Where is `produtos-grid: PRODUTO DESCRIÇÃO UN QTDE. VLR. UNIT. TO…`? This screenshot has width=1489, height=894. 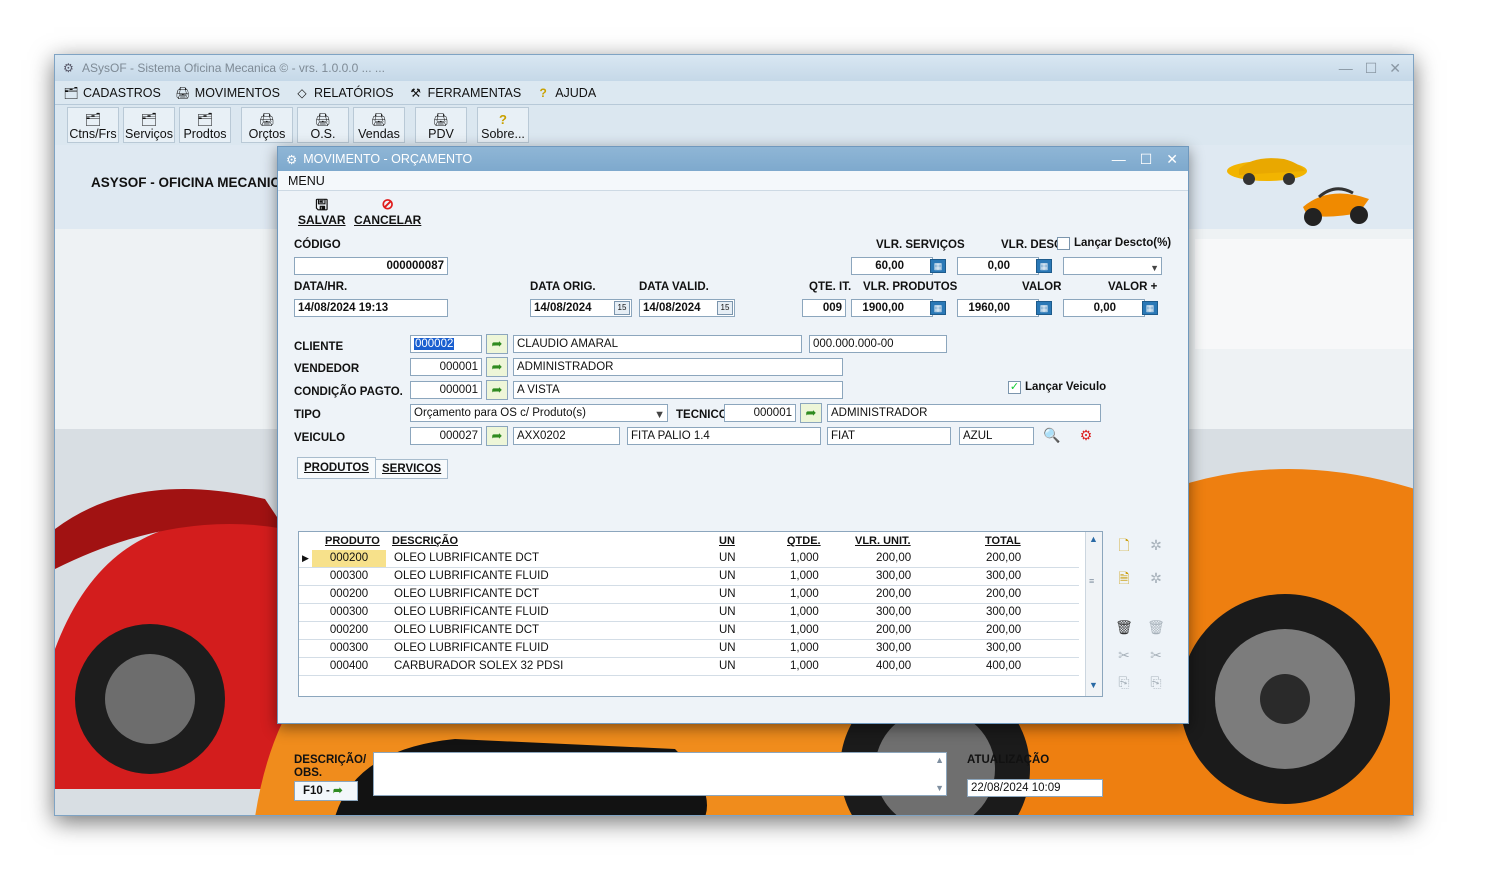
produtos-grid: PRODUTO DESCRIÇÃO UN QTDE. VLR. UNIT. TO… is located at coordinates (700, 614).